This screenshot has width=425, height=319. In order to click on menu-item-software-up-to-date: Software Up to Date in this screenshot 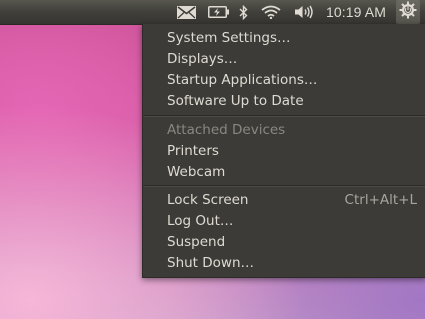, I will do `click(284, 101)`.